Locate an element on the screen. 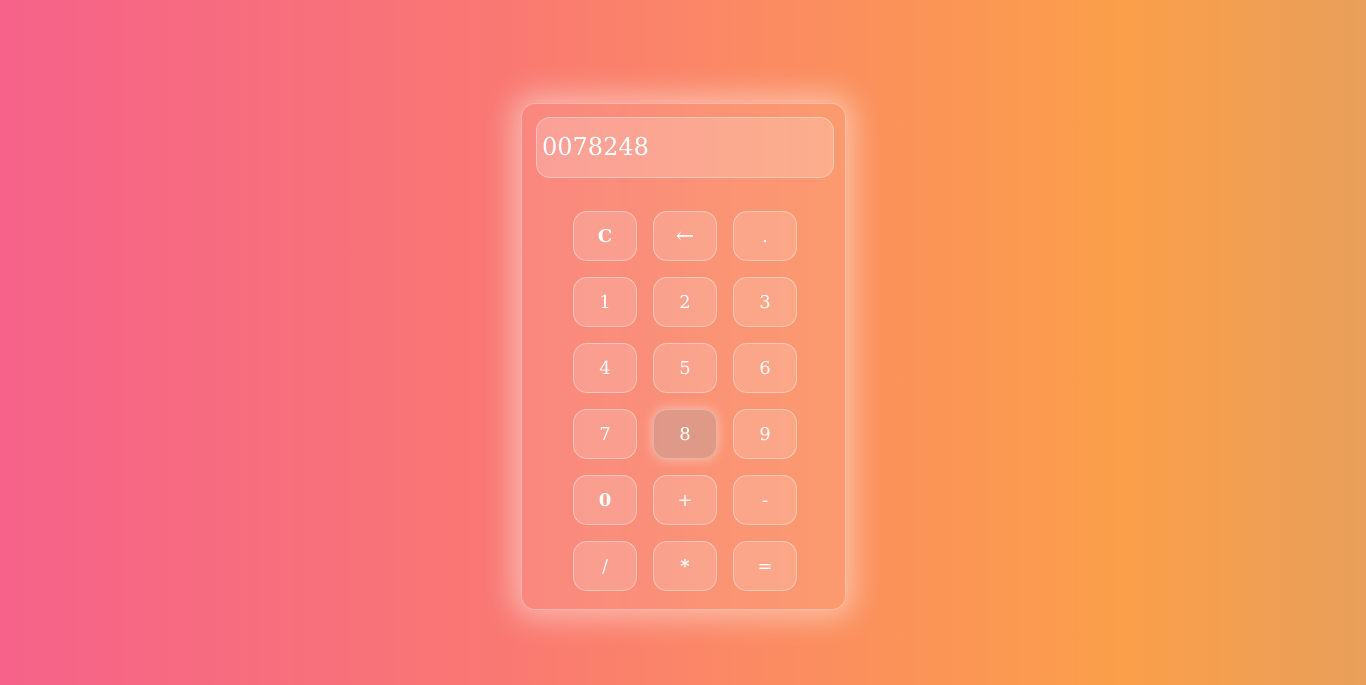 The width and height of the screenshot is (1366, 685). digit-5-button: 5 is located at coordinates (685, 368).